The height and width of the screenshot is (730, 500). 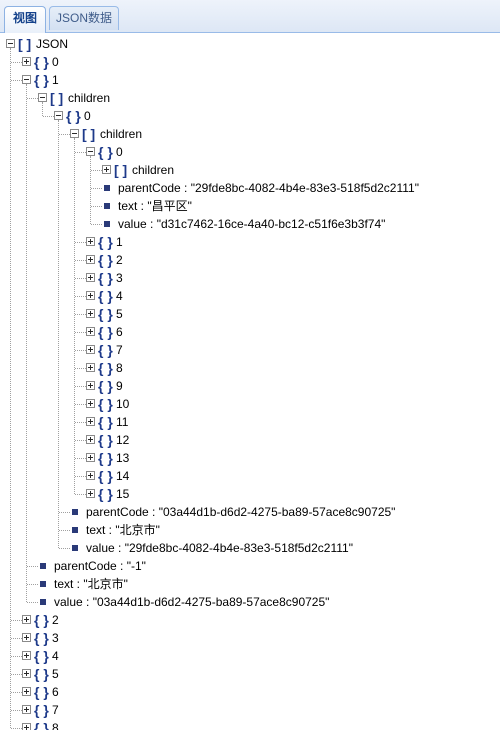 What do you see at coordinates (52, 44) in the screenshot?
I see `tree-node-label: JSON` at bounding box center [52, 44].